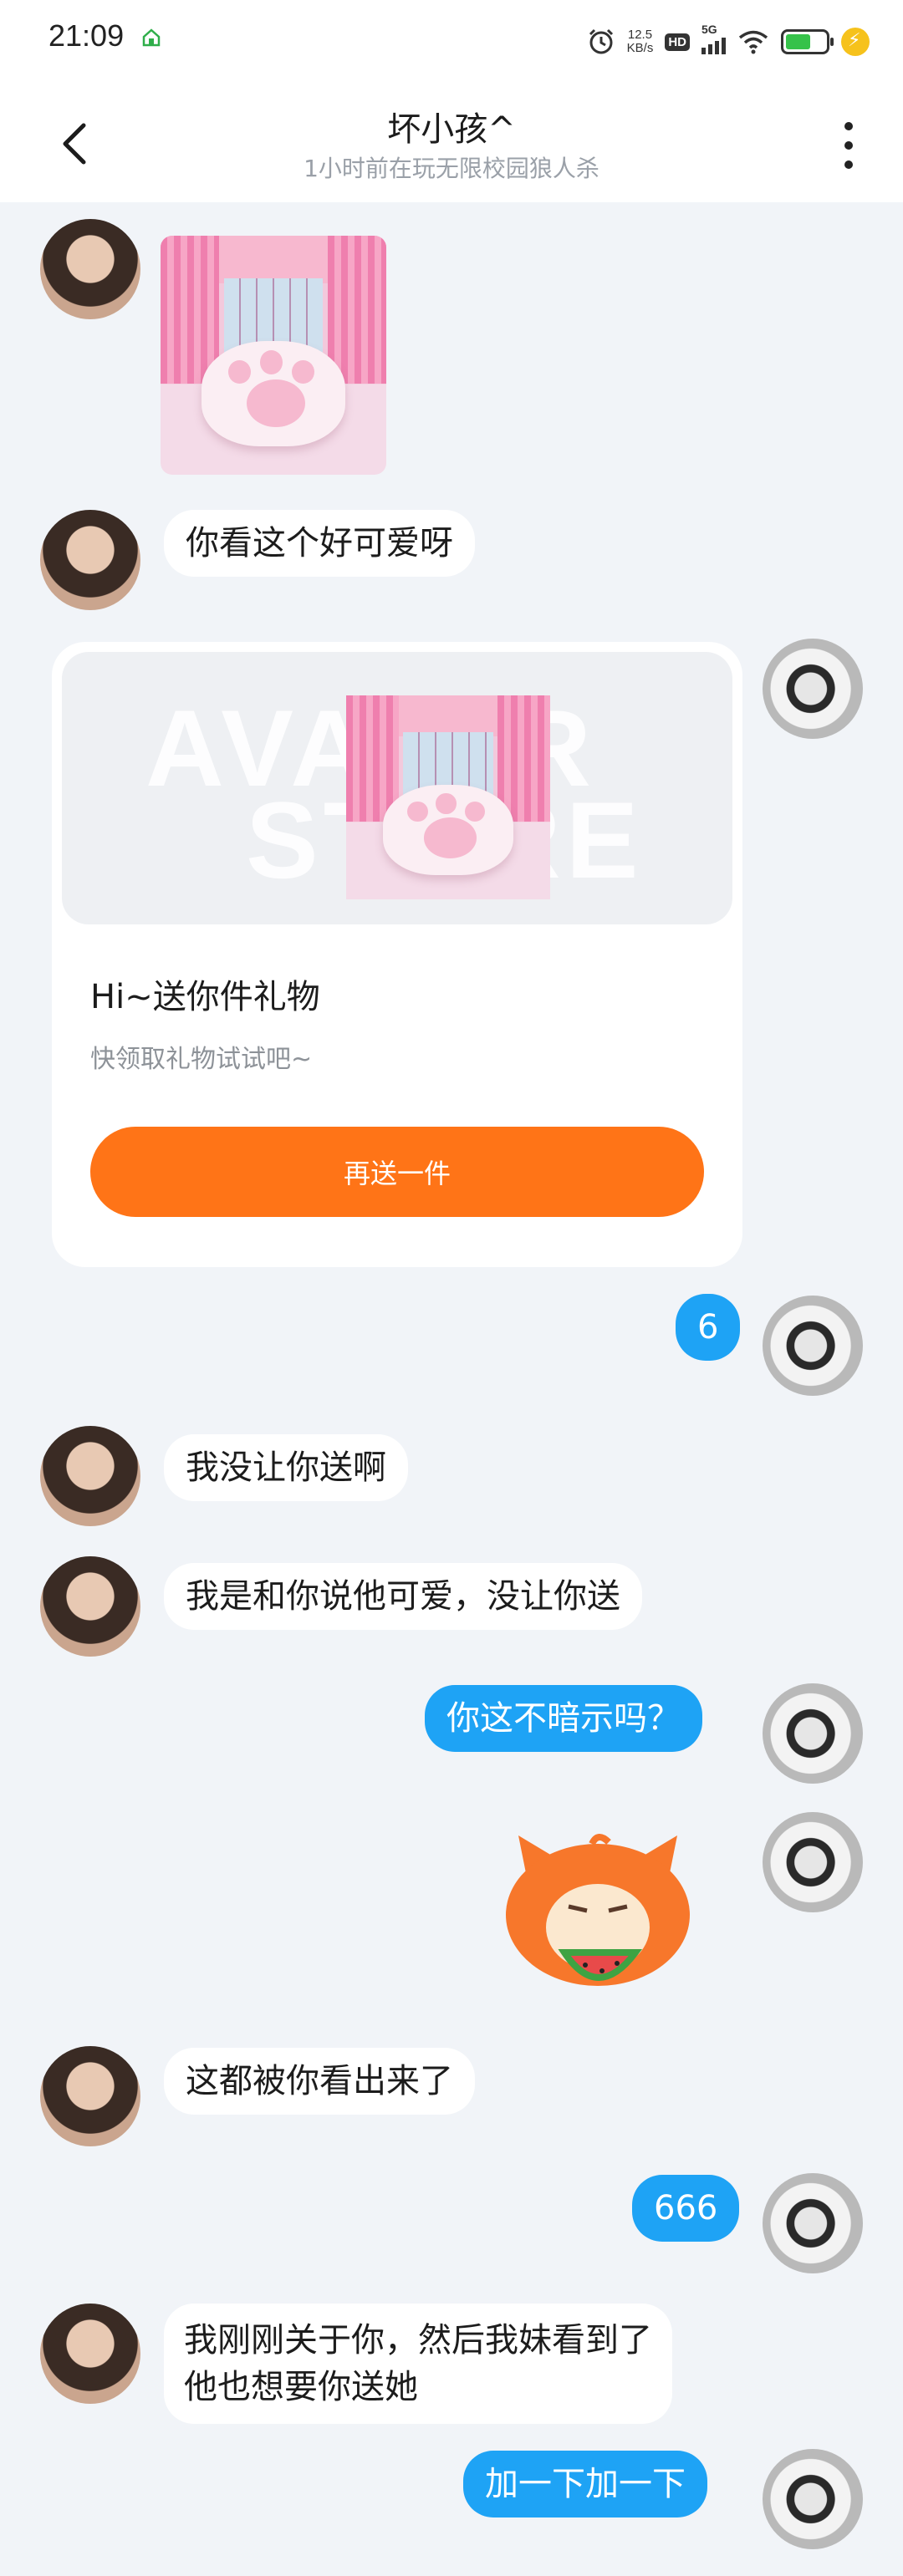 The image size is (903, 2576). I want to click on gift-banner: AVATAR STORE, so click(397, 788).